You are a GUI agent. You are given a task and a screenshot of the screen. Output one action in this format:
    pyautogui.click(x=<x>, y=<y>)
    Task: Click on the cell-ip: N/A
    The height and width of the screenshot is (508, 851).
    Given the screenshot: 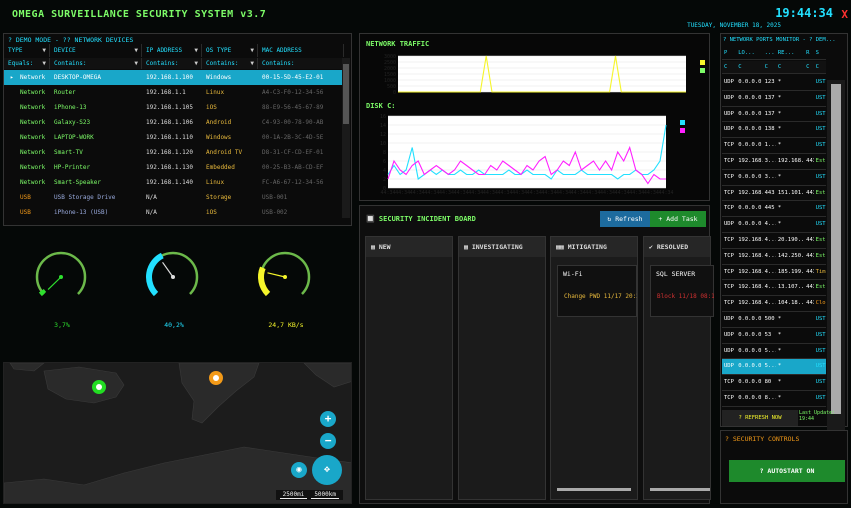 What is the action you would take?
    pyautogui.click(x=151, y=212)
    